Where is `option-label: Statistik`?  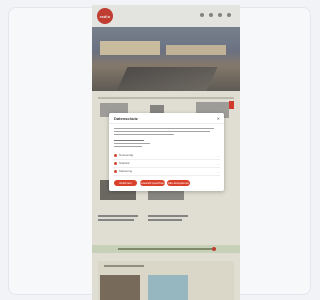 option-label: Statistik is located at coordinates (124, 163).